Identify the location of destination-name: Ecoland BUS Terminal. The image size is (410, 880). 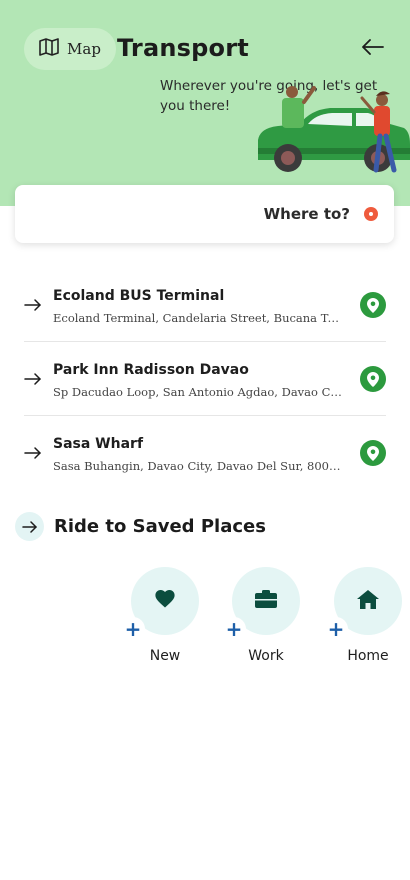
(139, 296).